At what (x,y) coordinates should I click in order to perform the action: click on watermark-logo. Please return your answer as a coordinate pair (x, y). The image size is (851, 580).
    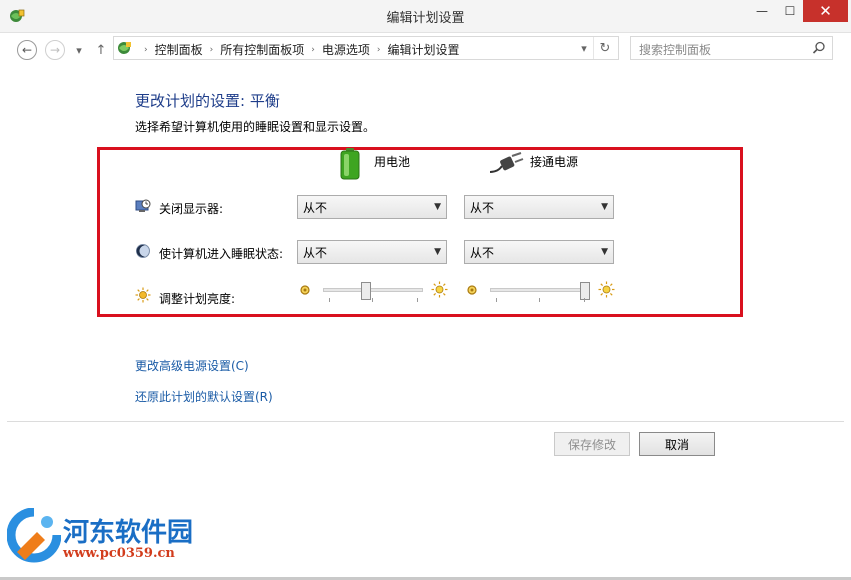
    Looking at the image, I should click on (34, 536).